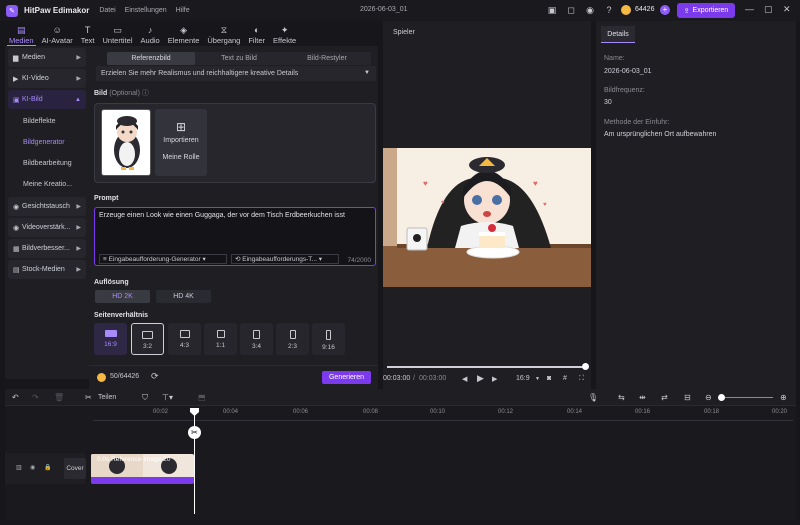 Image resolution: width=800 pixels, height=525 pixels. Describe the element at coordinates (585, 366) in the screenshot. I see `playback-progress-handle` at that location.